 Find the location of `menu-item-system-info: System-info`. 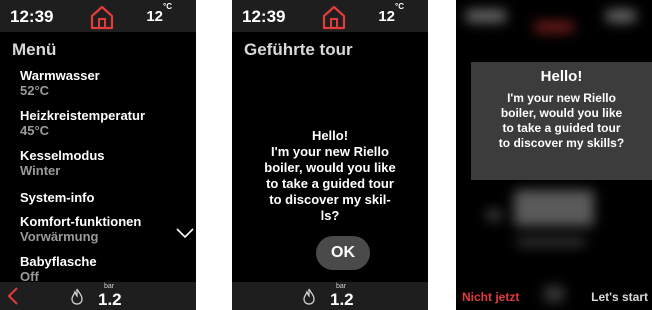

menu-item-system-info: System-info is located at coordinates (105, 201).